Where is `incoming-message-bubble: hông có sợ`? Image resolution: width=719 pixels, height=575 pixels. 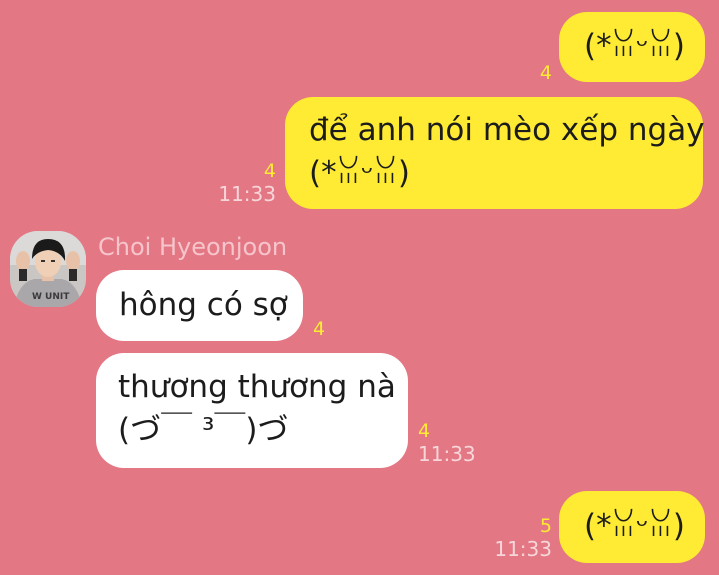 incoming-message-bubble: hông có sợ is located at coordinates (199, 305).